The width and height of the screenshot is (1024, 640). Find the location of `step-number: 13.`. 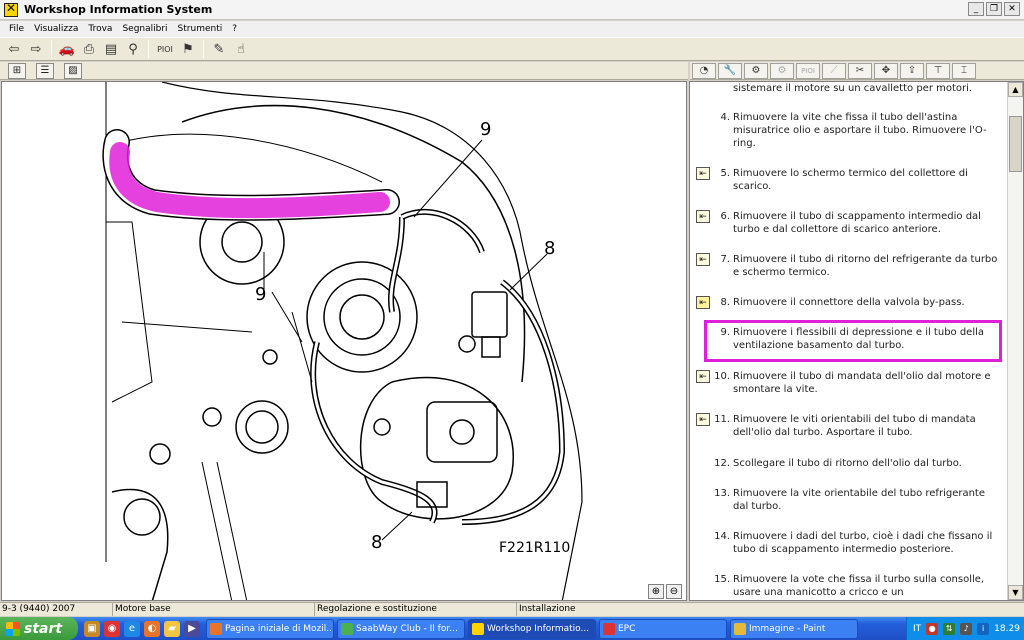

step-number: 13. is located at coordinates (722, 493).